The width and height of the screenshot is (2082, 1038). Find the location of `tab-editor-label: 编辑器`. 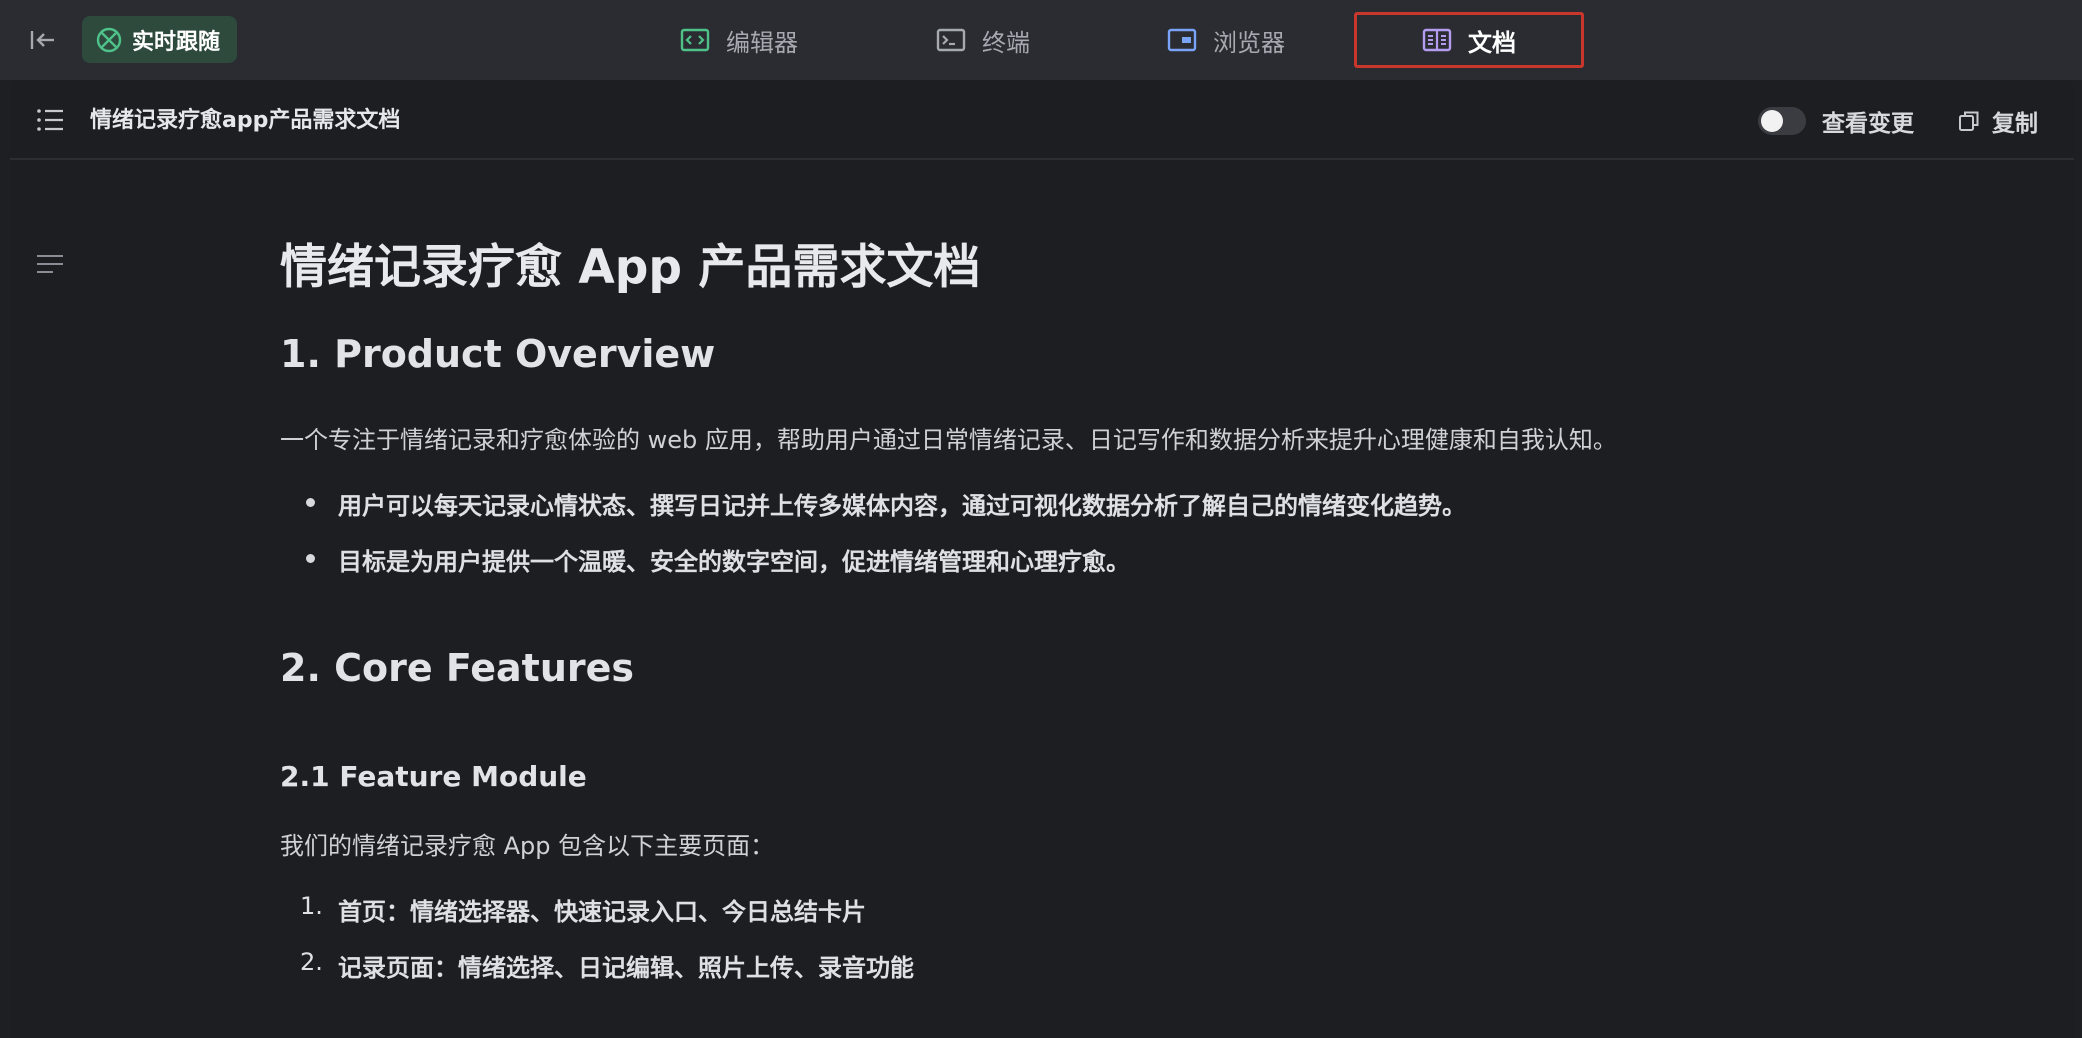

tab-editor-label: 编辑器 is located at coordinates (762, 42).